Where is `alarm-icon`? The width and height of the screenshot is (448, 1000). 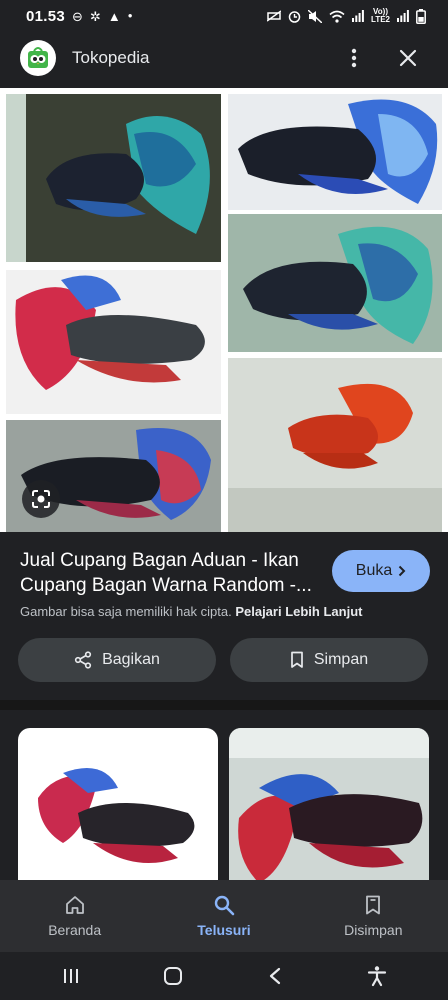 alarm-icon is located at coordinates (294, 16).